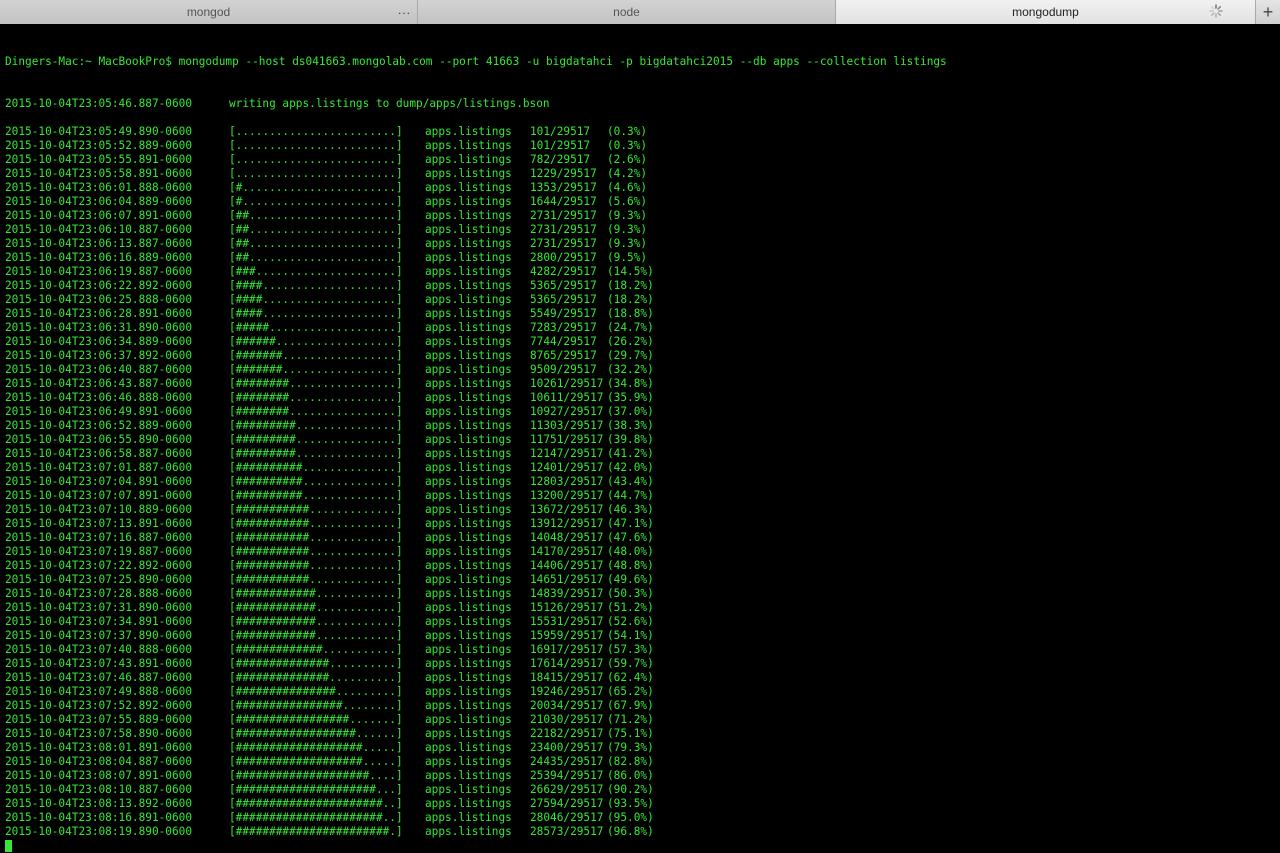 Image resolution: width=1280 pixels, height=853 pixels. Describe the element at coordinates (568, 440) in the screenshot. I see `doc-count: 11751/29517` at that location.